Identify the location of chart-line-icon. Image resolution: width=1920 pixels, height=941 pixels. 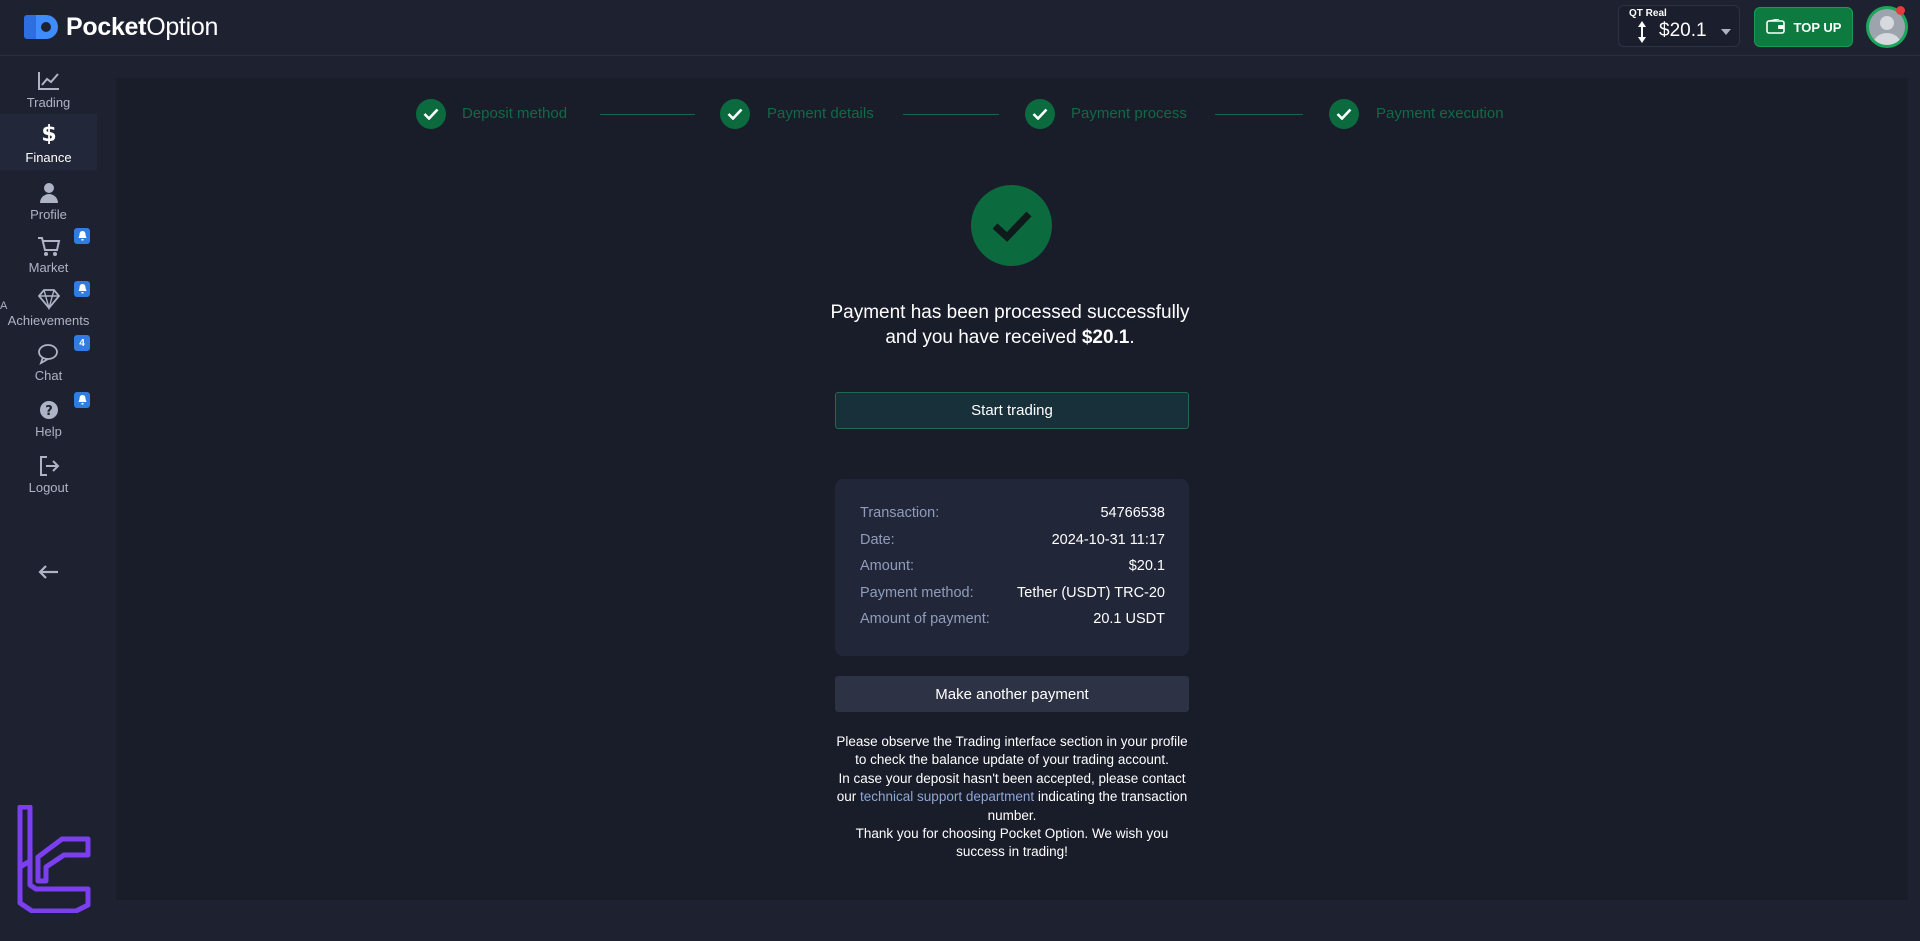
(48, 81).